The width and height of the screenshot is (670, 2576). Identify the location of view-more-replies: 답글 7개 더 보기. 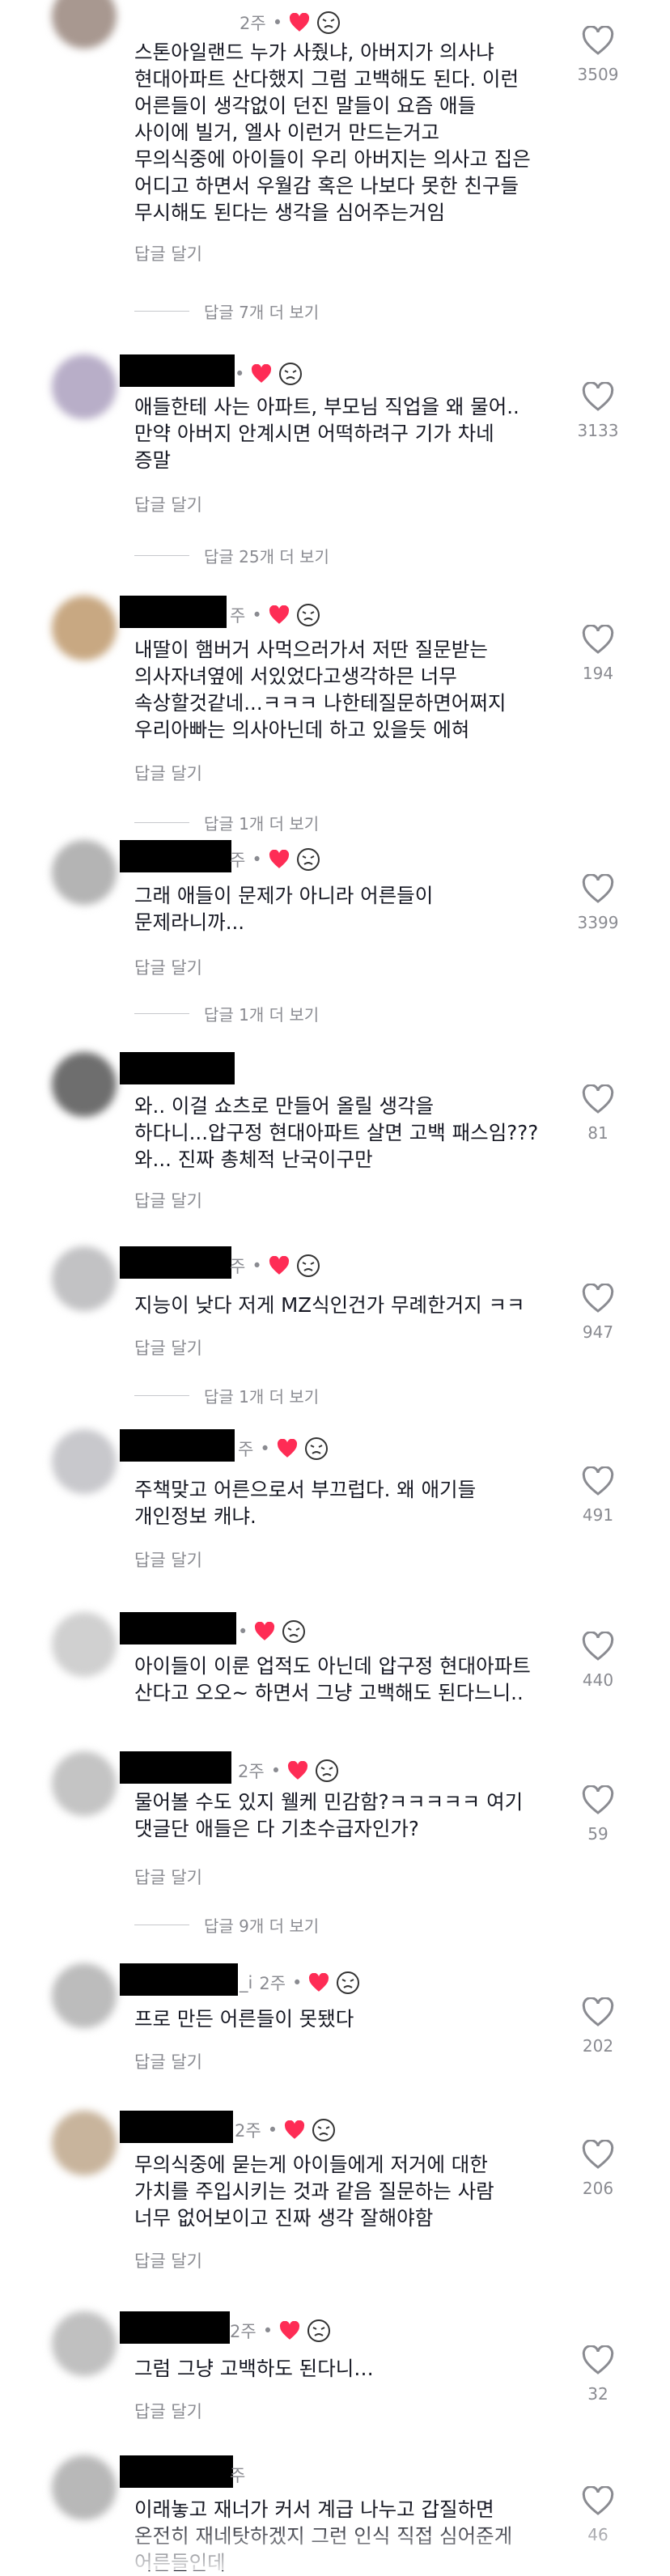
(227, 311).